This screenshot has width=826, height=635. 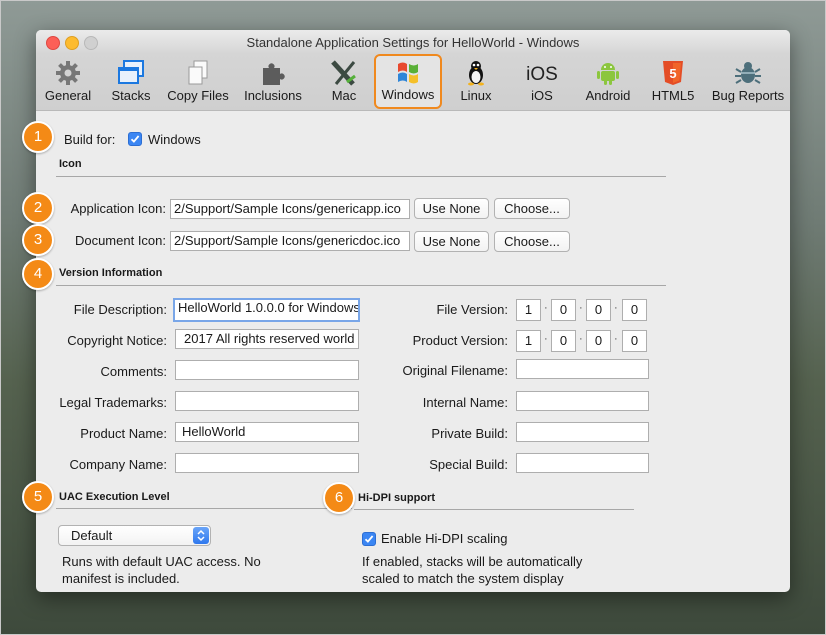 What do you see at coordinates (469, 433) in the screenshot?
I see `private-build-label: Private Build:` at bounding box center [469, 433].